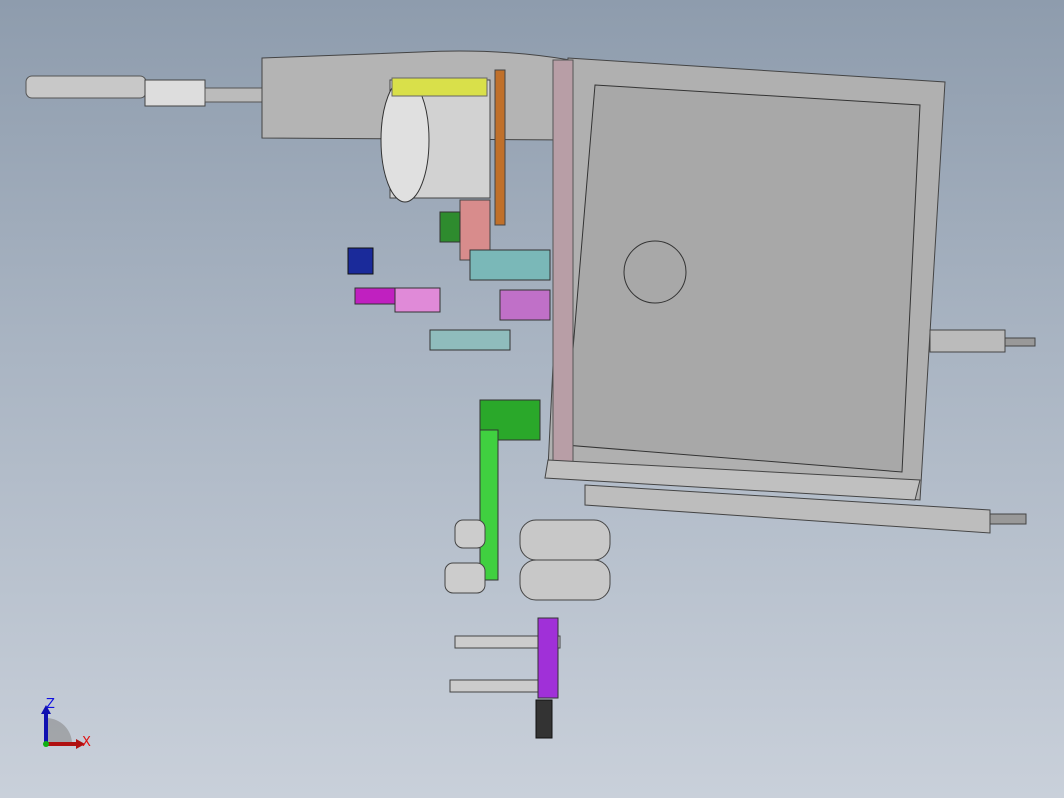 This screenshot has height=798, width=1064. What do you see at coordinates (66, 726) in the screenshot?
I see `axis-triad: Z X` at bounding box center [66, 726].